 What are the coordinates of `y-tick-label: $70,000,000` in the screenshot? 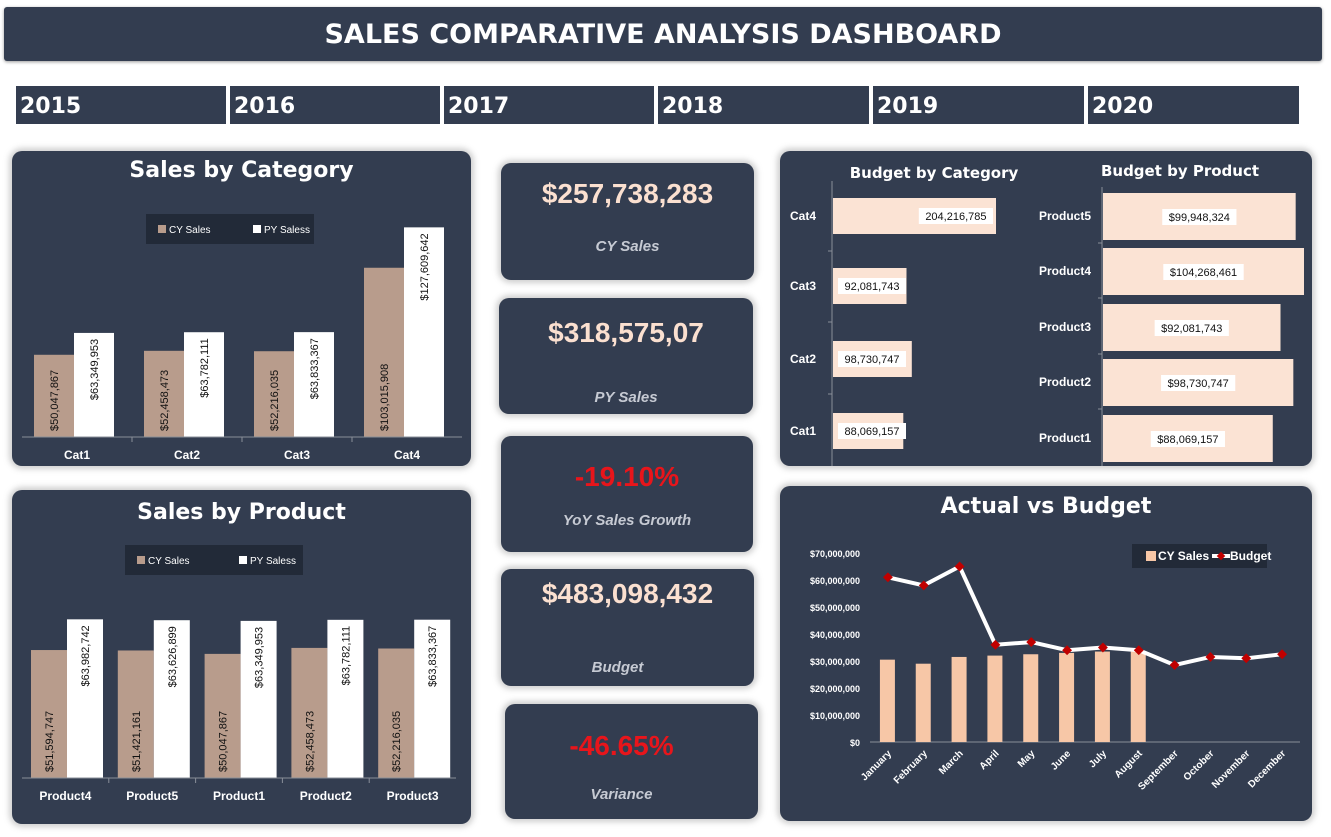 It's located at (835, 554).